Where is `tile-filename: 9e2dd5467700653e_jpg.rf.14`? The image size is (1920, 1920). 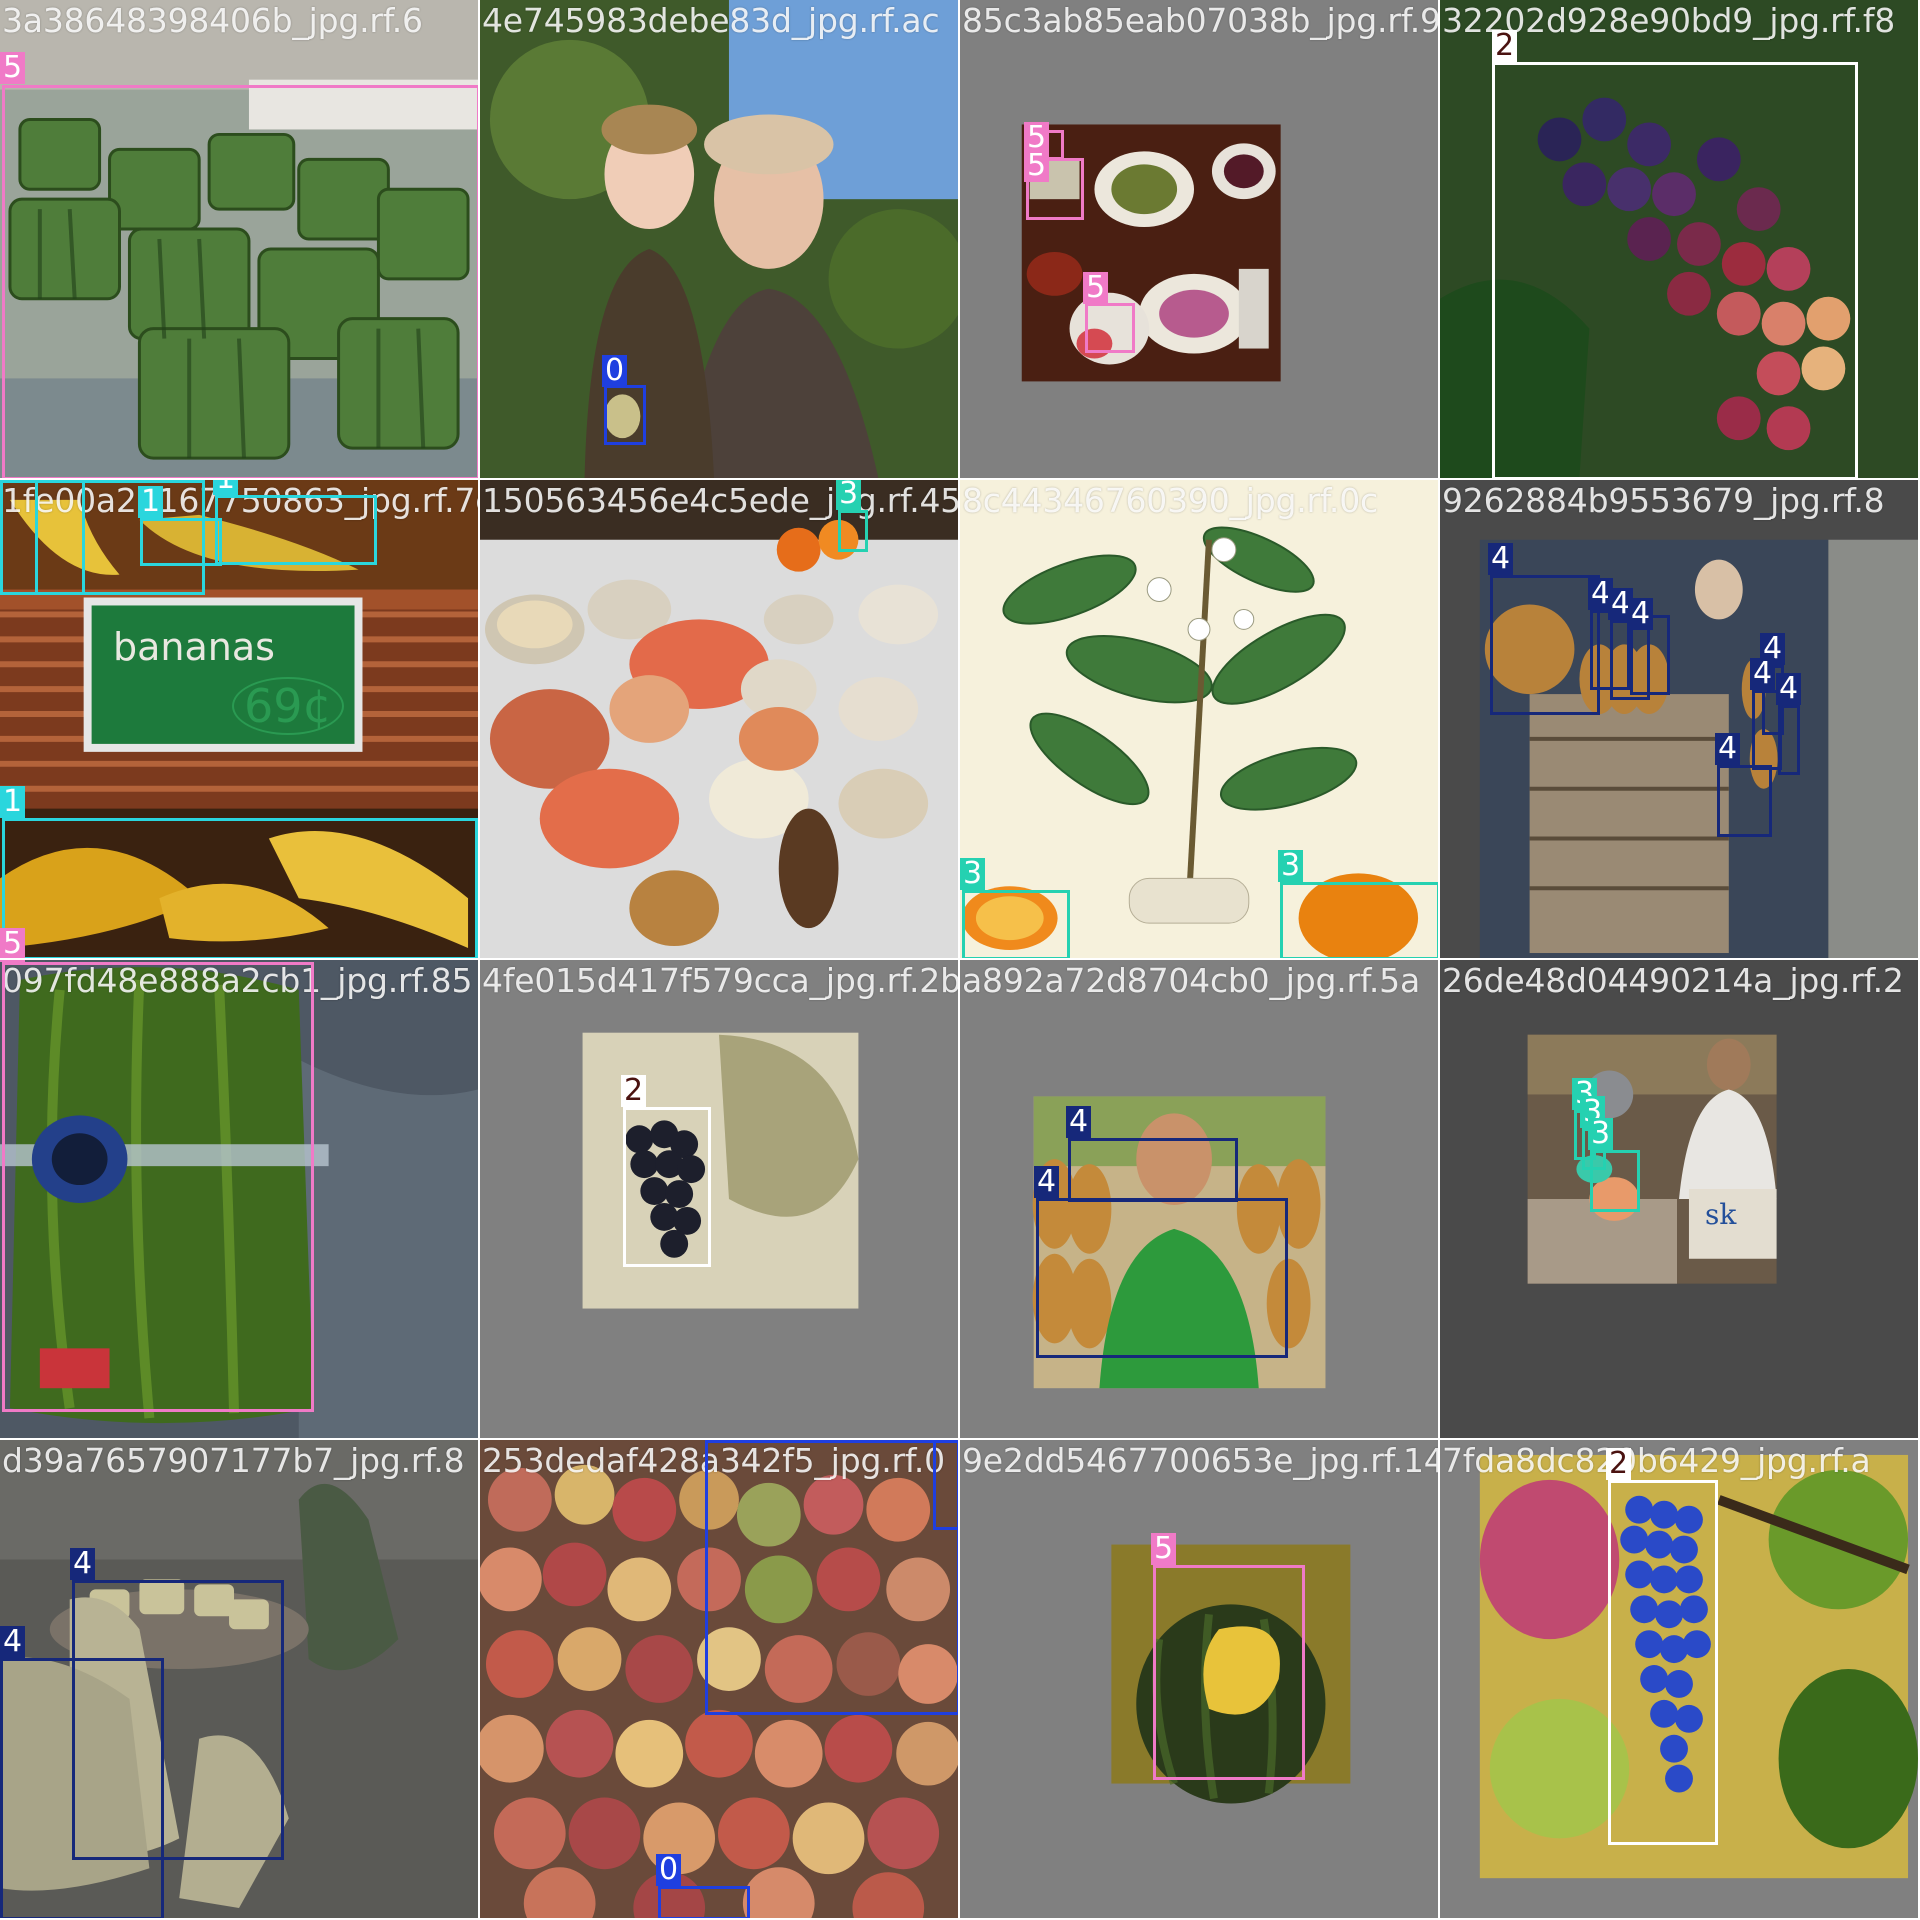 tile-filename: 9e2dd5467700653e_jpg.rf.14 is located at coordinates (1201, 1460).